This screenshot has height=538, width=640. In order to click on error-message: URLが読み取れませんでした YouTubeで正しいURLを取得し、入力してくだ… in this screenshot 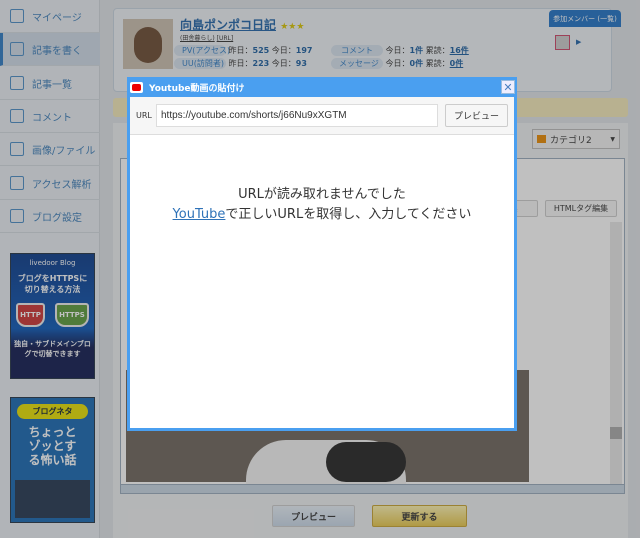, I will do `click(322, 205)`.